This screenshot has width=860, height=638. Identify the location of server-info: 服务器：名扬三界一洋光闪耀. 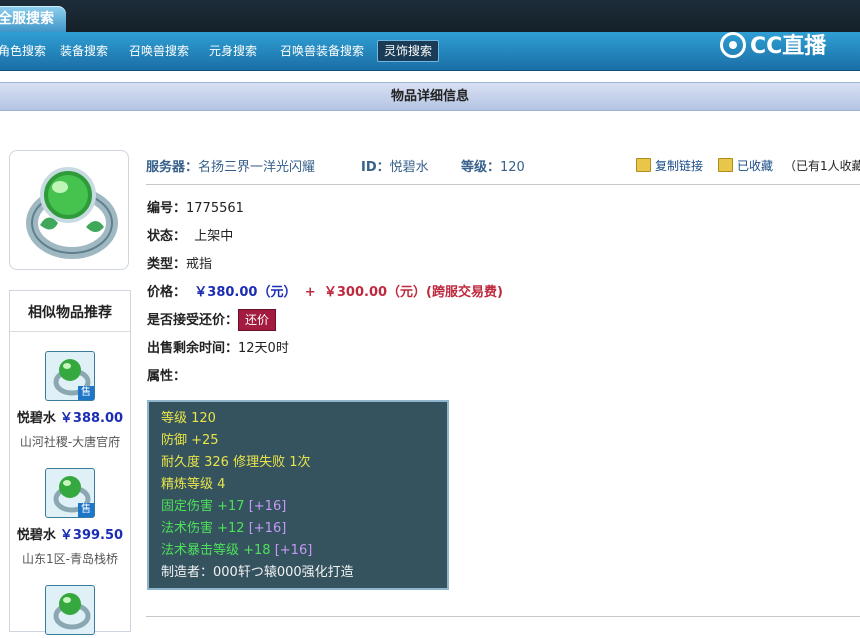
(230, 165).